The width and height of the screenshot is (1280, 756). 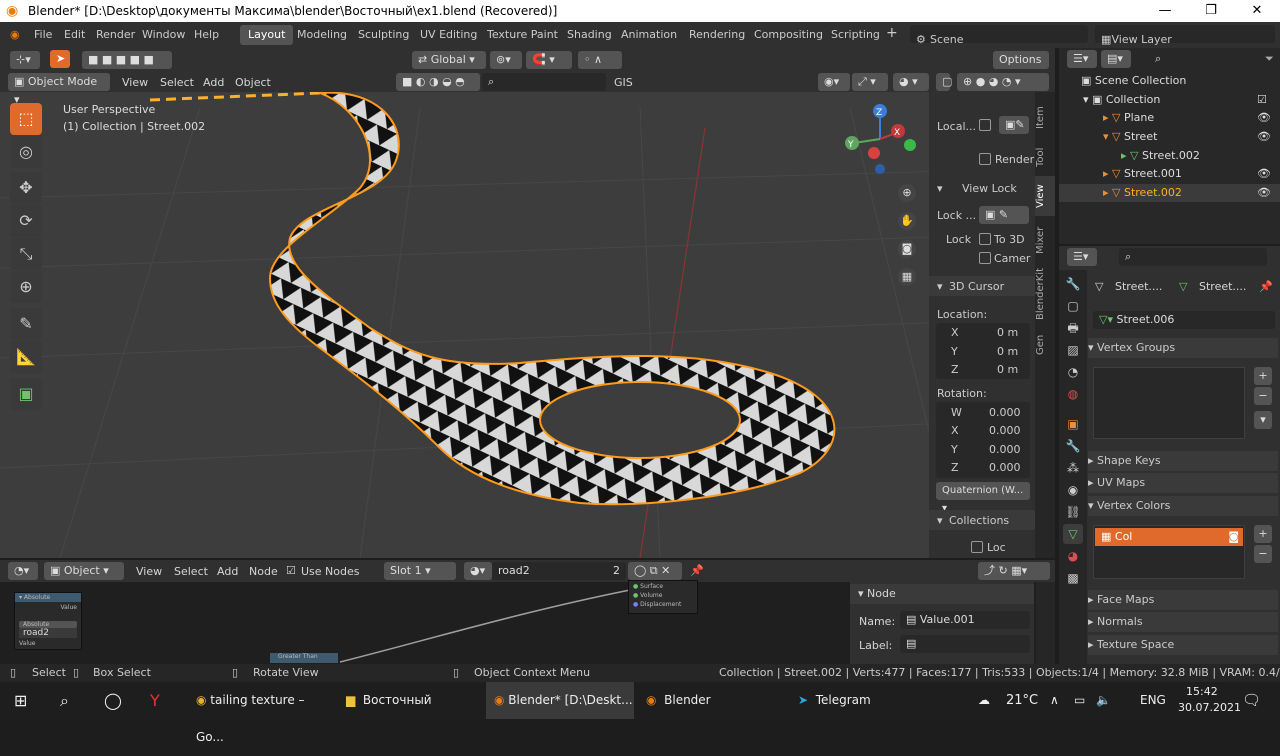 What do you see at coordinates (420, 571) in the screenshot?
I see `slot-select: Slot 1 ▾` at bounding box center [420, 571].